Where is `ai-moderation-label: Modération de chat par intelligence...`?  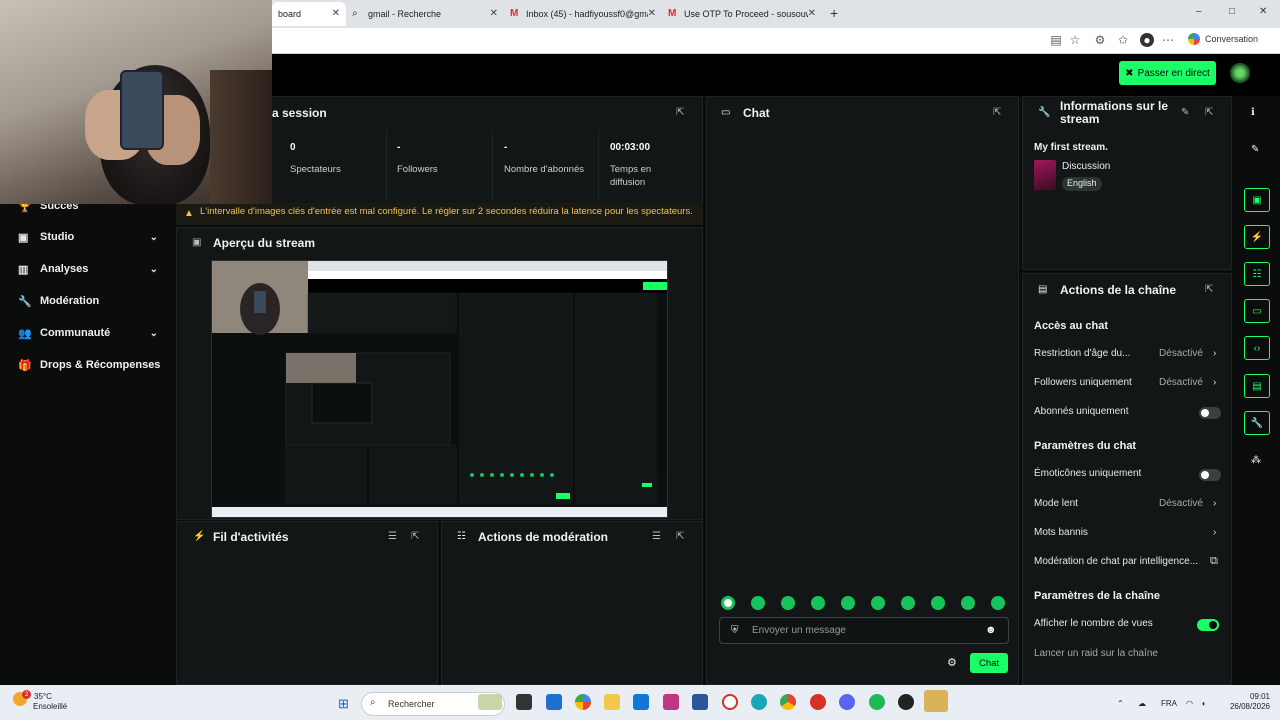 ai-moderation-label: Modération de chat par intelligence... is located at coordinates (1116, 561).